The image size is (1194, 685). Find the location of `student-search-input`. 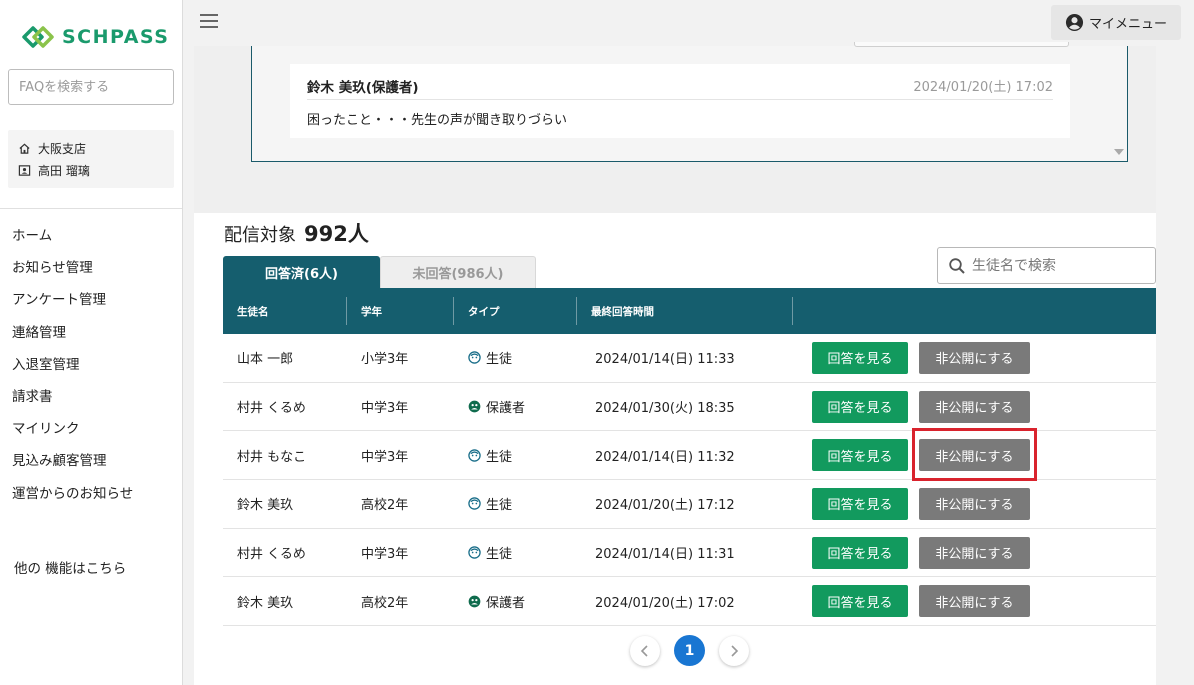

student-search-input is located at coordinates (1057, 265).